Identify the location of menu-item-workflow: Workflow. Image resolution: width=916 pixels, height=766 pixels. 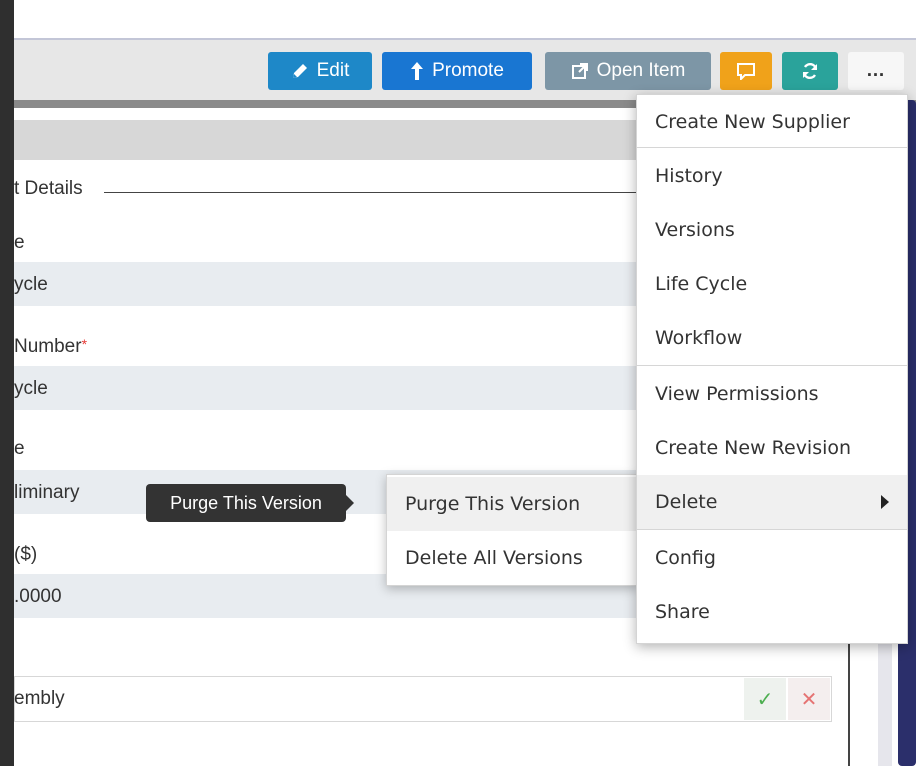
(772, 338).